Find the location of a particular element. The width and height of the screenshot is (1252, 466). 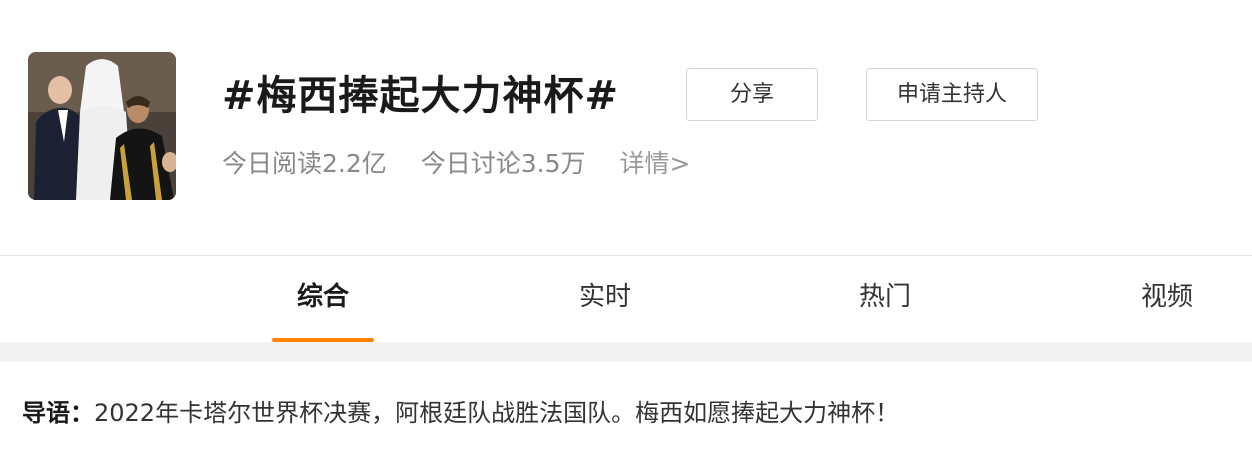

discussion-count: 今日讨论3.5万 is located at coordinates (503, 163).